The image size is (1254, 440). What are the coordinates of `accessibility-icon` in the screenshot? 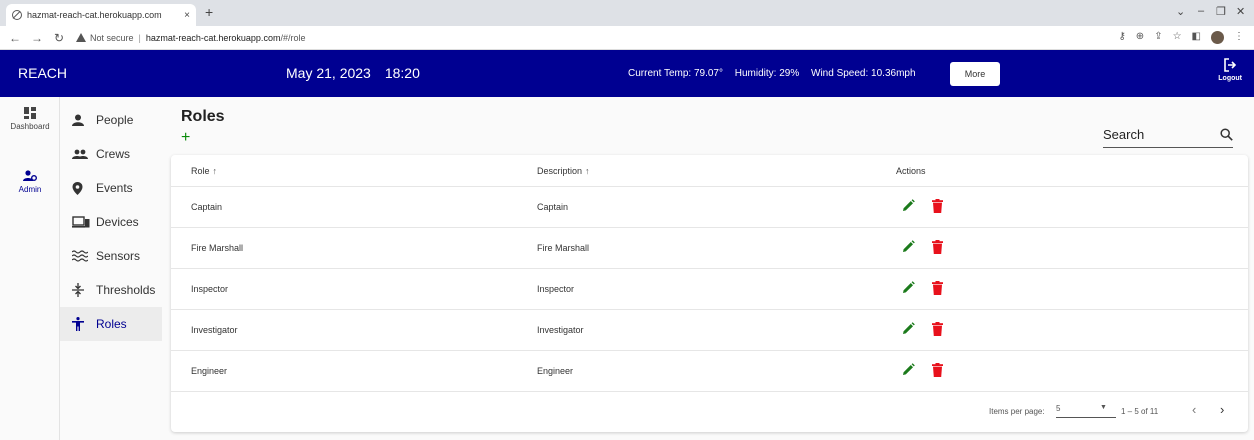 It's located at (83, 324).